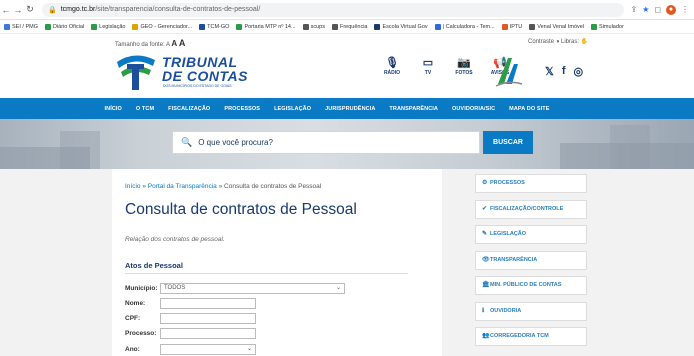  I want to click on window-icon: ◻, so click(657, 9).